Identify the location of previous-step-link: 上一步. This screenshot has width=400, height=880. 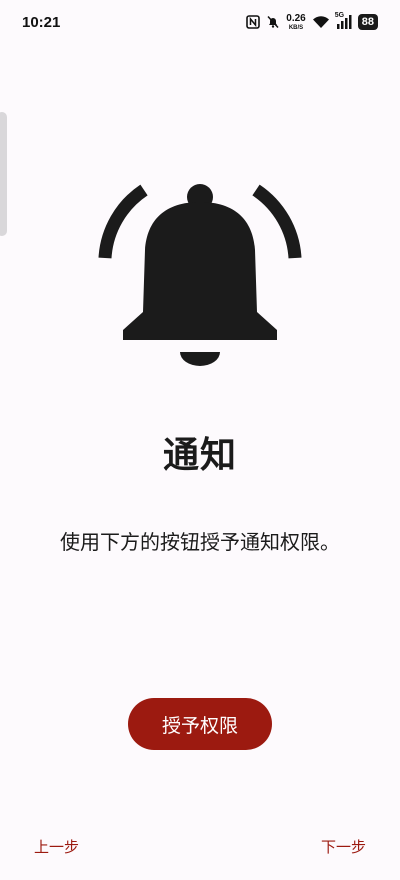
(56, 846).